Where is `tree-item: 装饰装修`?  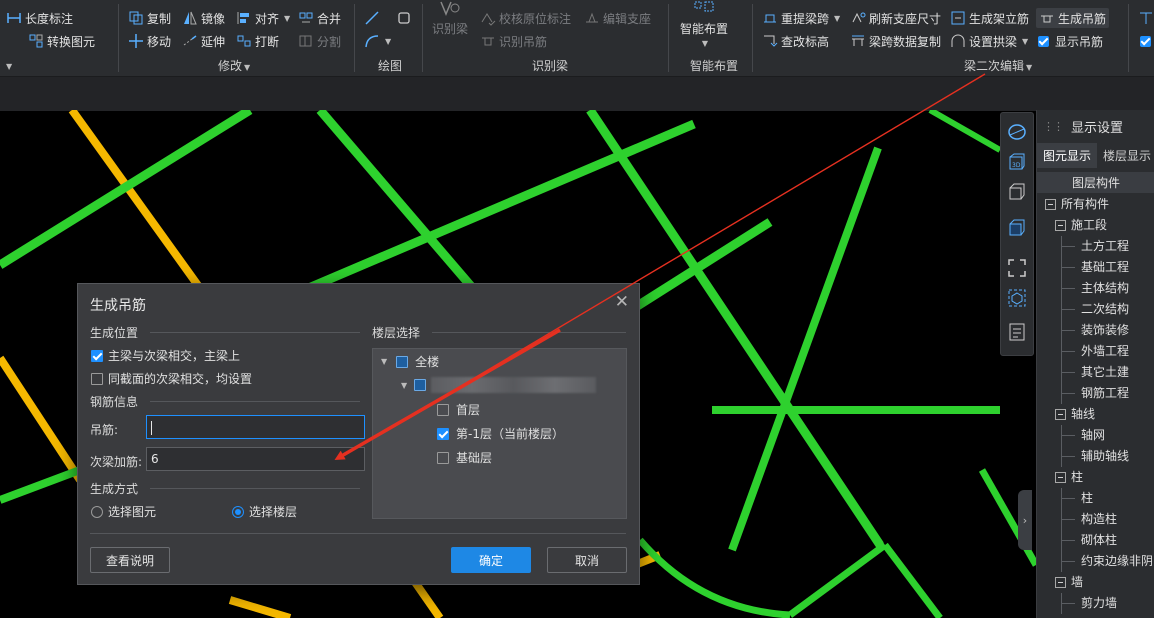 tree-item: 装饰装修 is located at coordinates (1095, 330).